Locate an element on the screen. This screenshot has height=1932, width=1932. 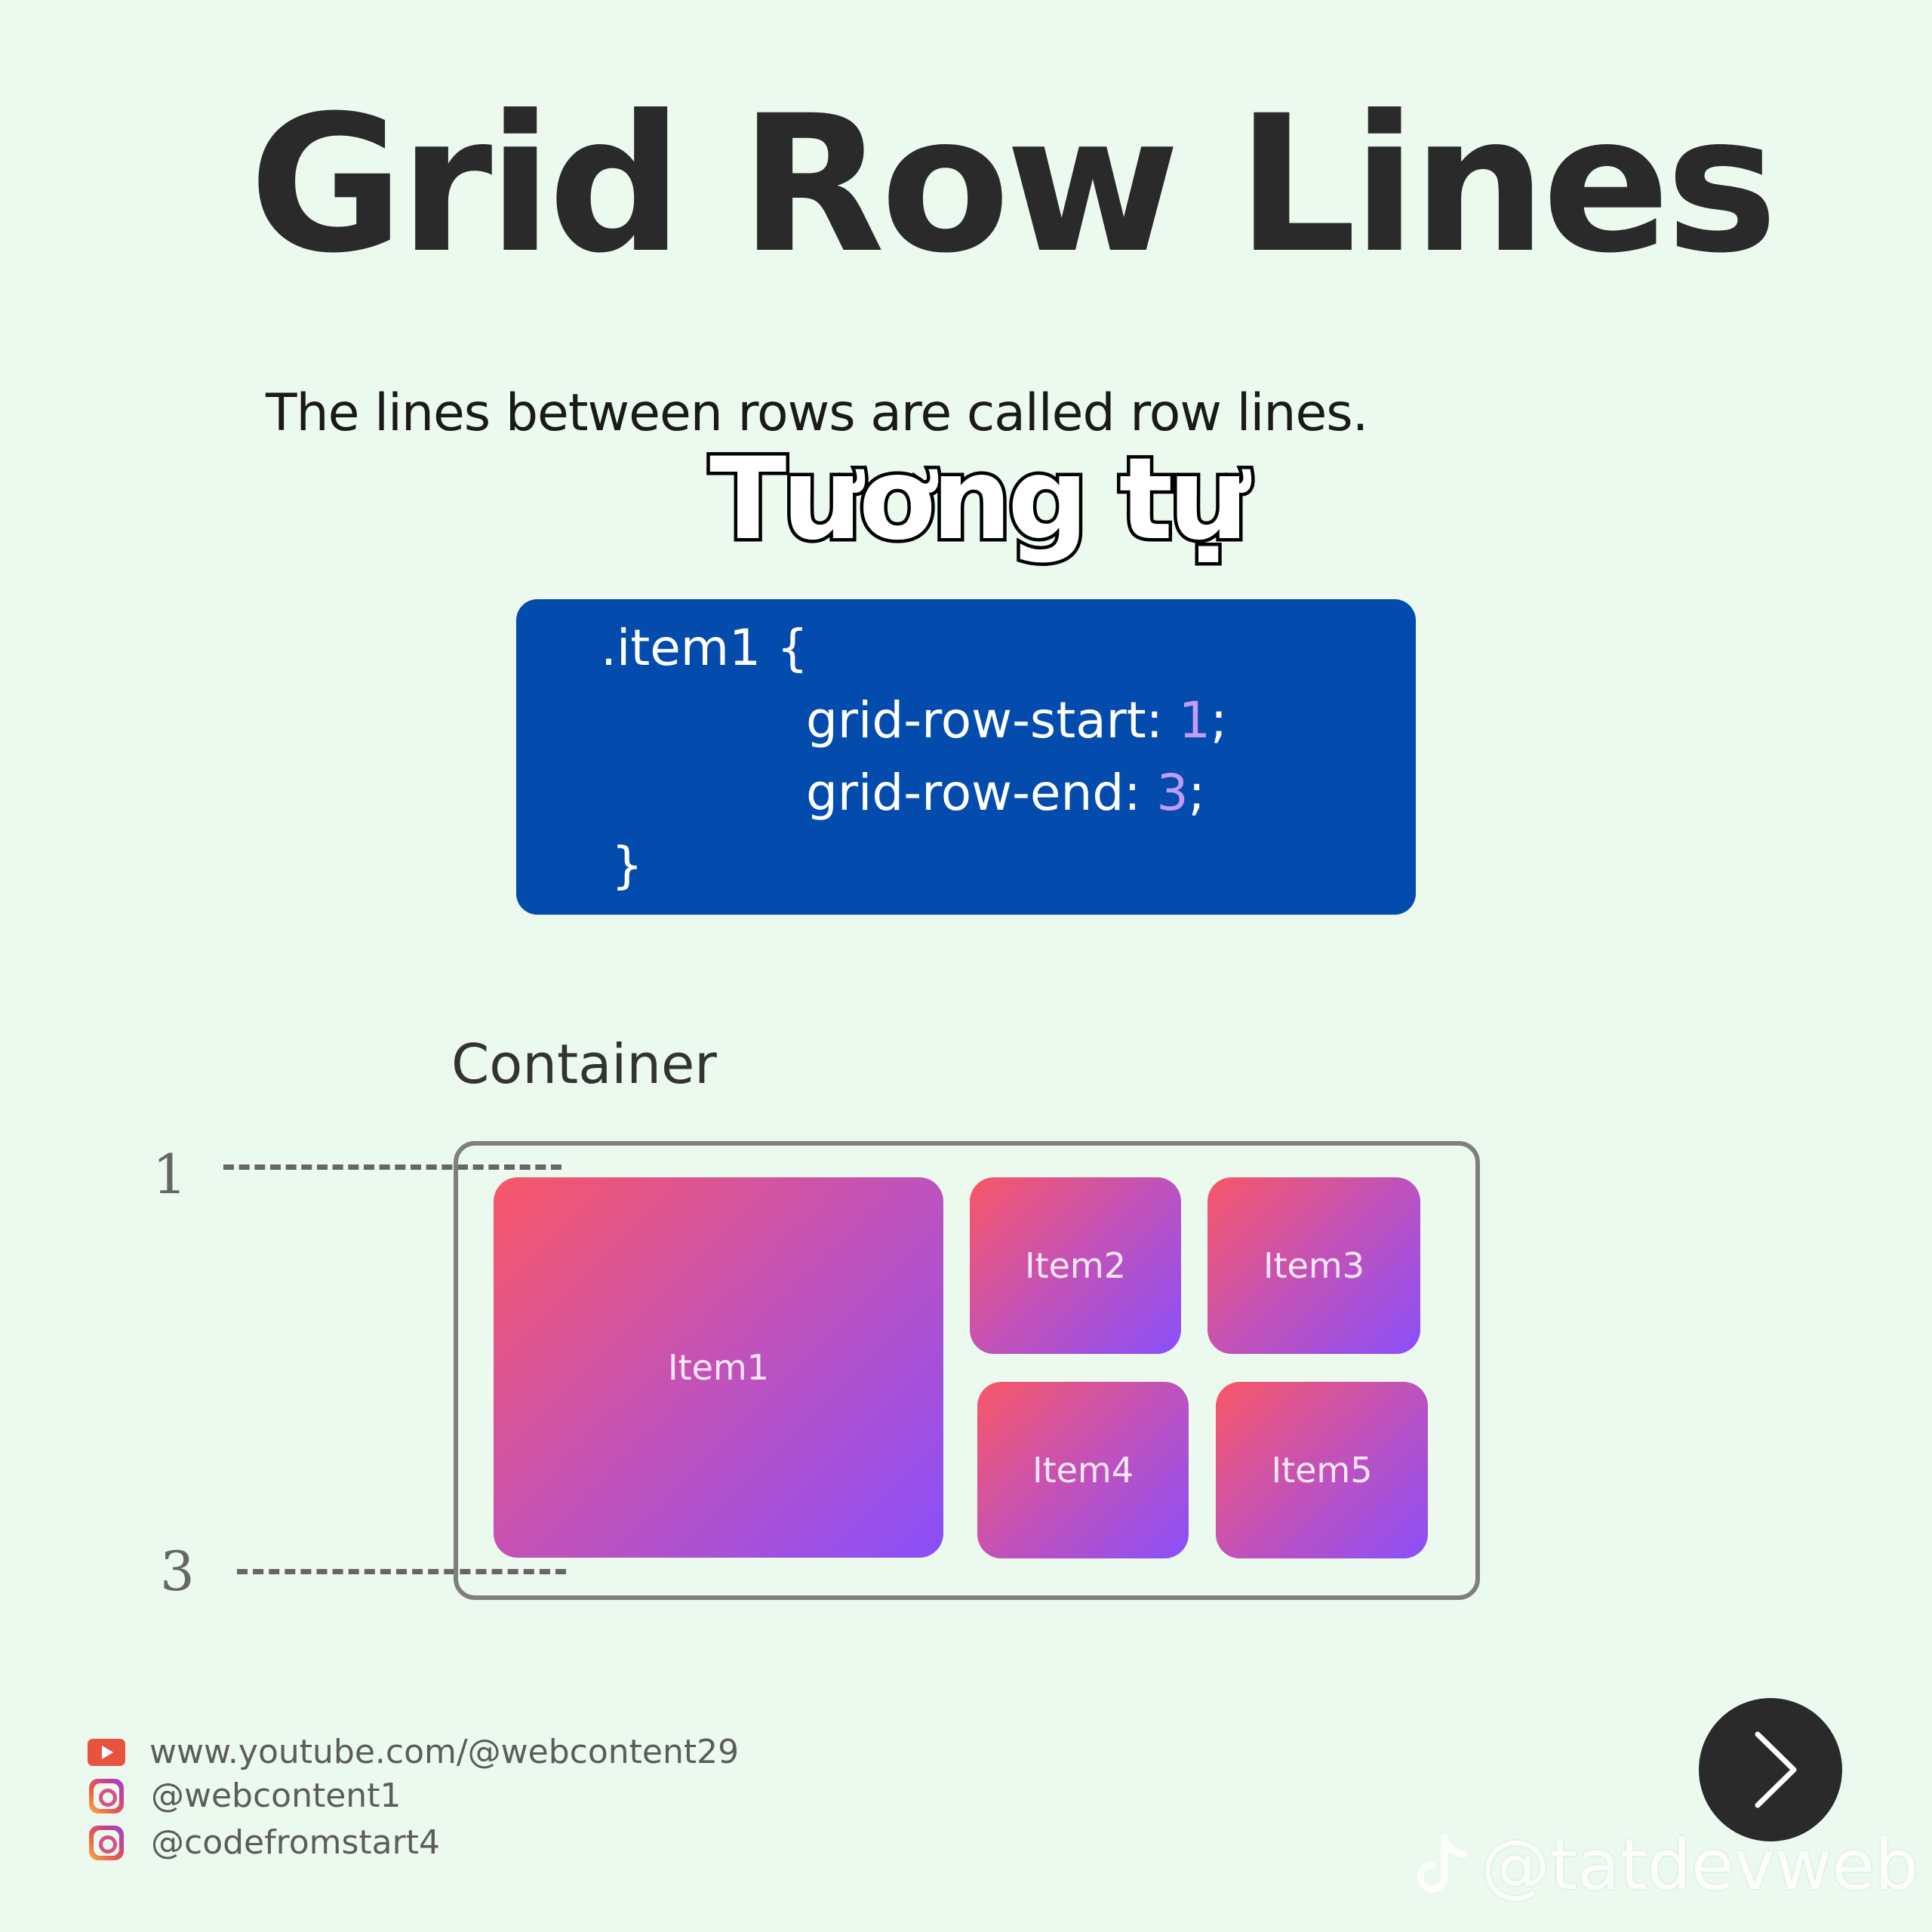
grid-item: Item5 is located at coordinates (1322, 1470).